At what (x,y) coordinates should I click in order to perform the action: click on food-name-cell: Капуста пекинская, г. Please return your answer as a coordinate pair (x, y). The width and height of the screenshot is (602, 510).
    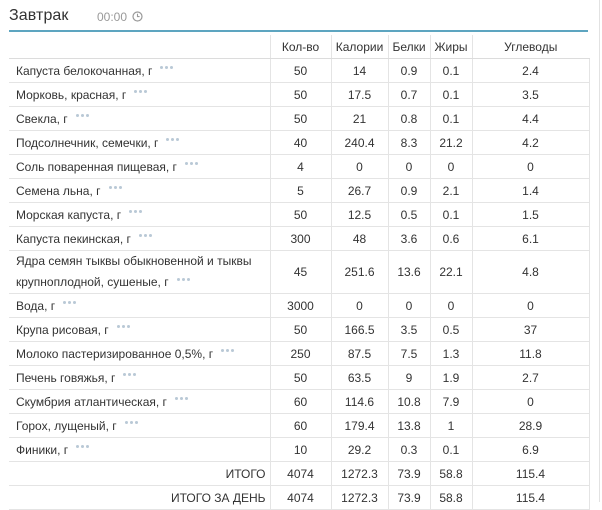
    Looking at the image, I should click on (139, 238).